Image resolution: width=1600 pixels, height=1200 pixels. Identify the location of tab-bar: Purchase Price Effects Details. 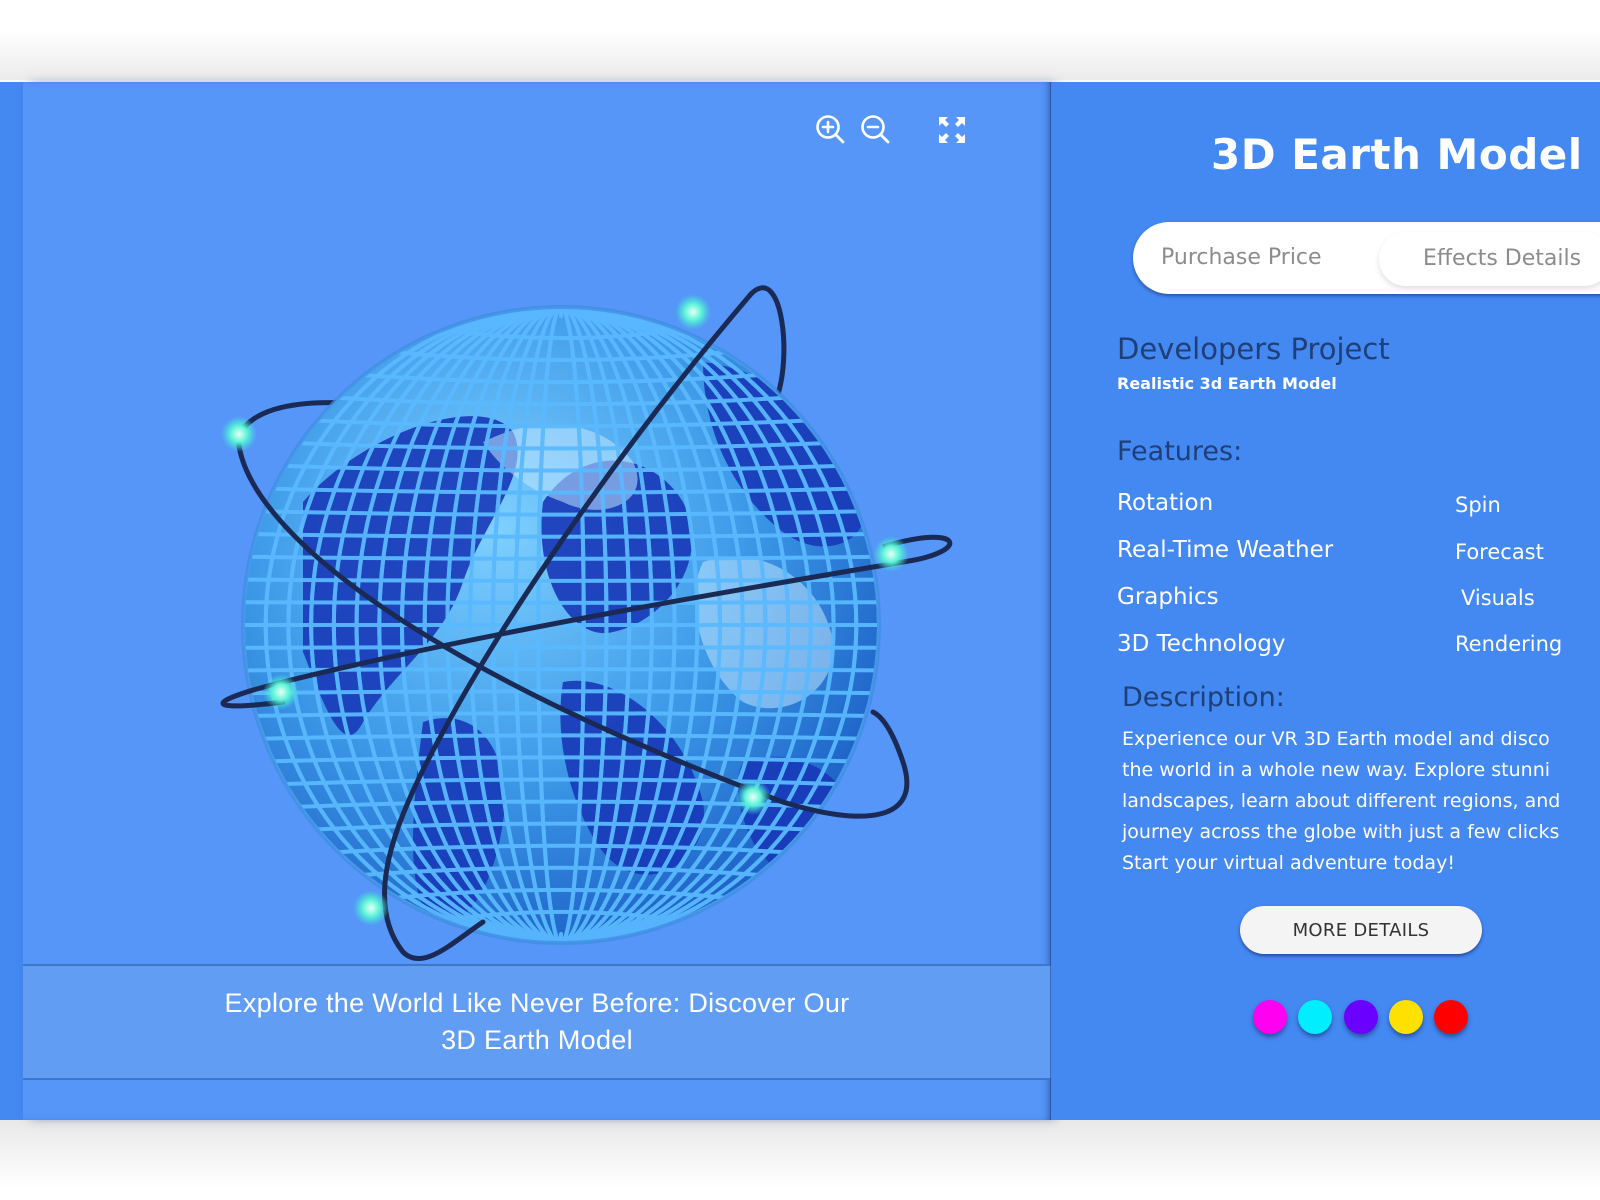
(1366, 258).